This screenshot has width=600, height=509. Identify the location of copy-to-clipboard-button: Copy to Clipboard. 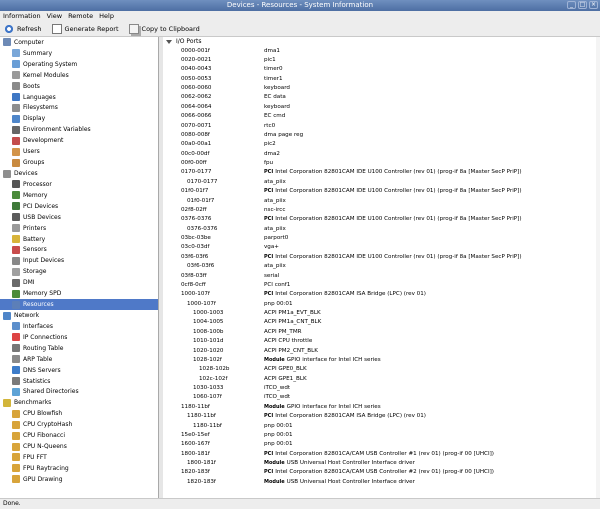
(164, 28).